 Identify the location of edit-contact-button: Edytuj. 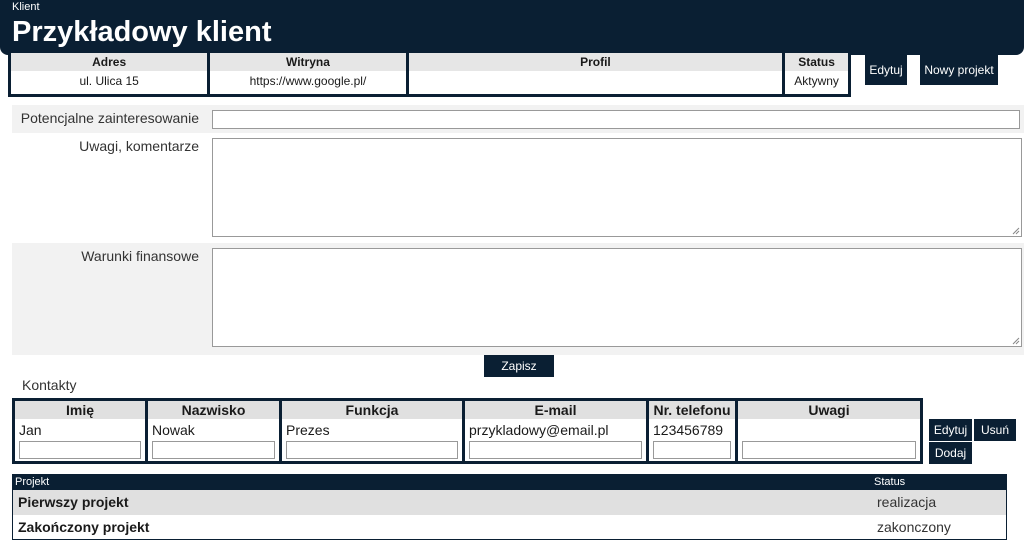
(950, 430).